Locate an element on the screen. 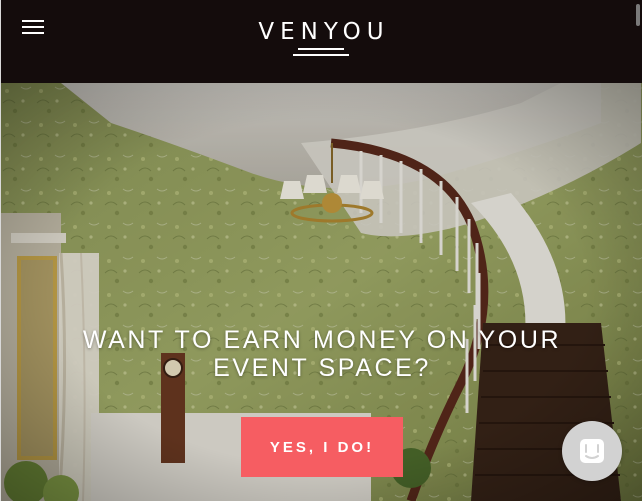  logo-text: VENYOU is located at coordinates (324, 32).